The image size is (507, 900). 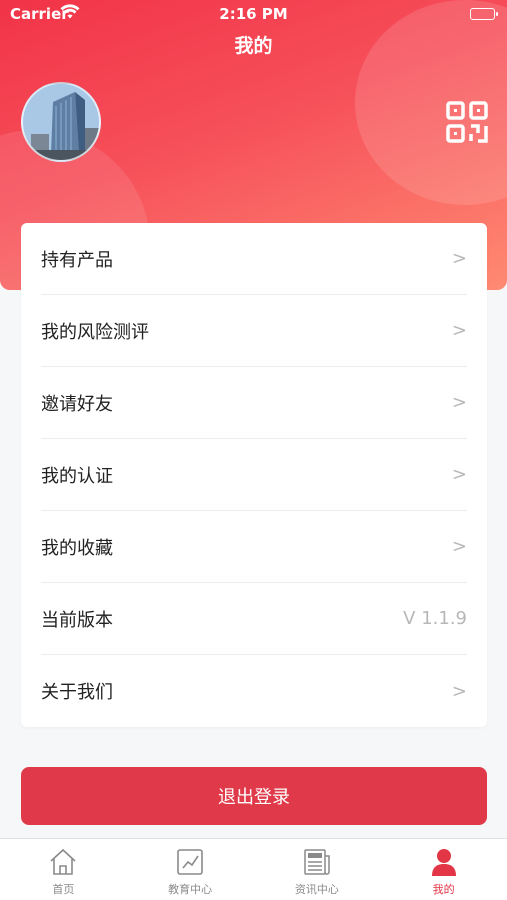 I want to click on tab-bar: 首页 教育中心 资讯中心 我的, so click(x=253, y=869).